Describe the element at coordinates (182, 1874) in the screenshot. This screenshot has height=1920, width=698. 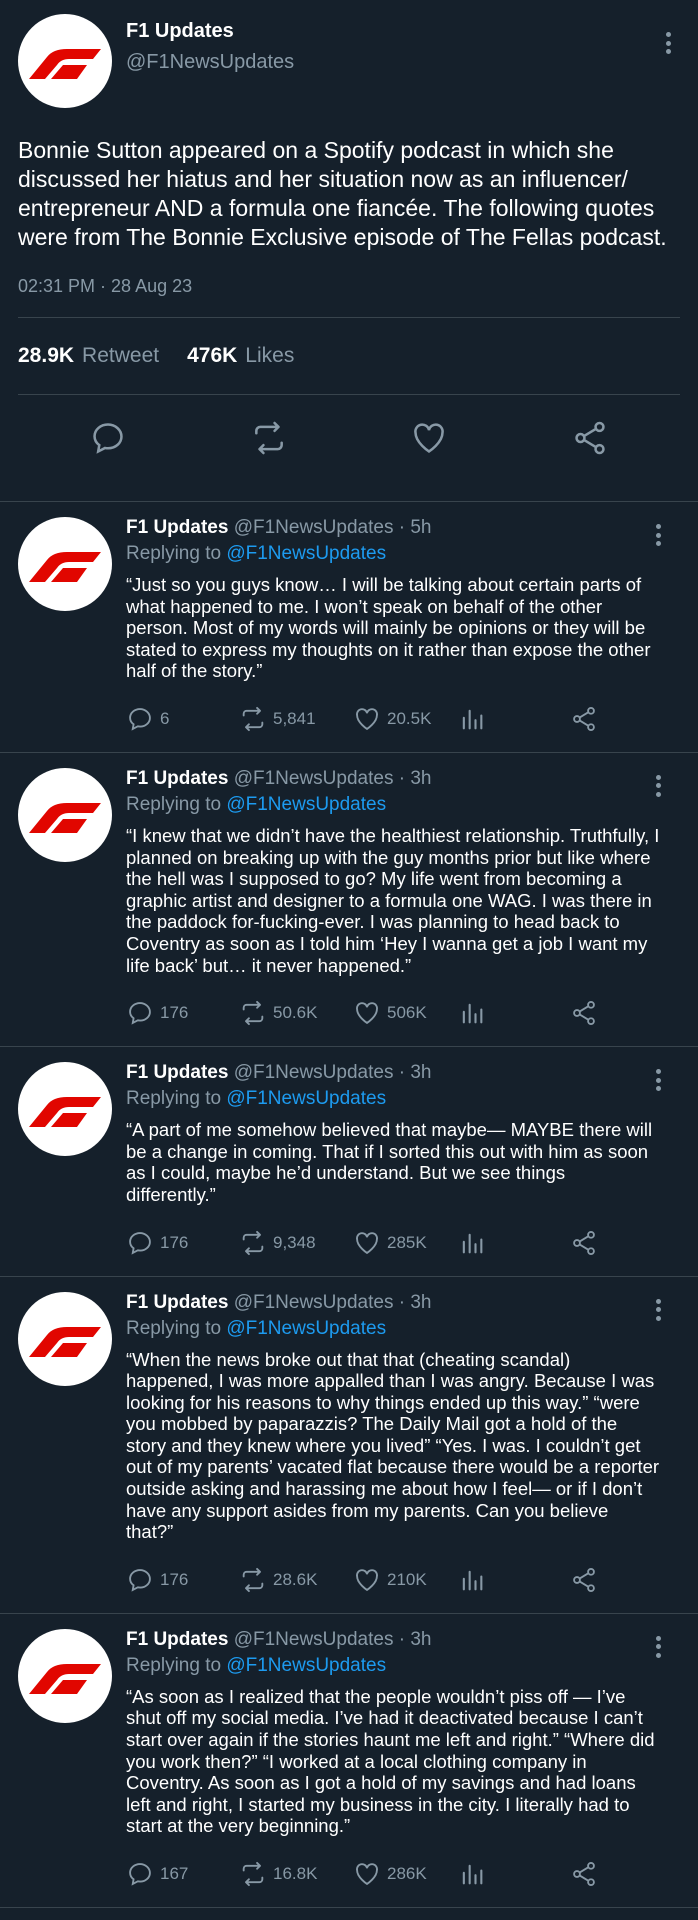
I see `reply-button: 167` at that location.